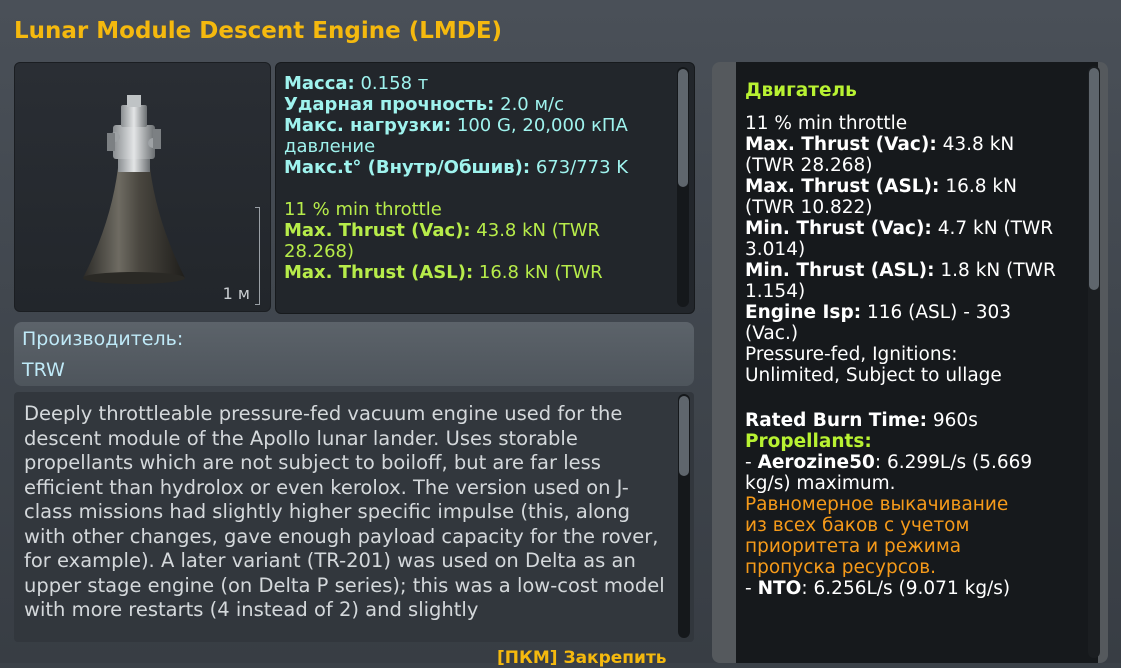 This screenshot has height=668, width=1121. What do you see at coordinates (542, 125) in the screenshot?
I see `max-load-value: 100 G, 20,000 кПА` at bounding box center [542, 125].